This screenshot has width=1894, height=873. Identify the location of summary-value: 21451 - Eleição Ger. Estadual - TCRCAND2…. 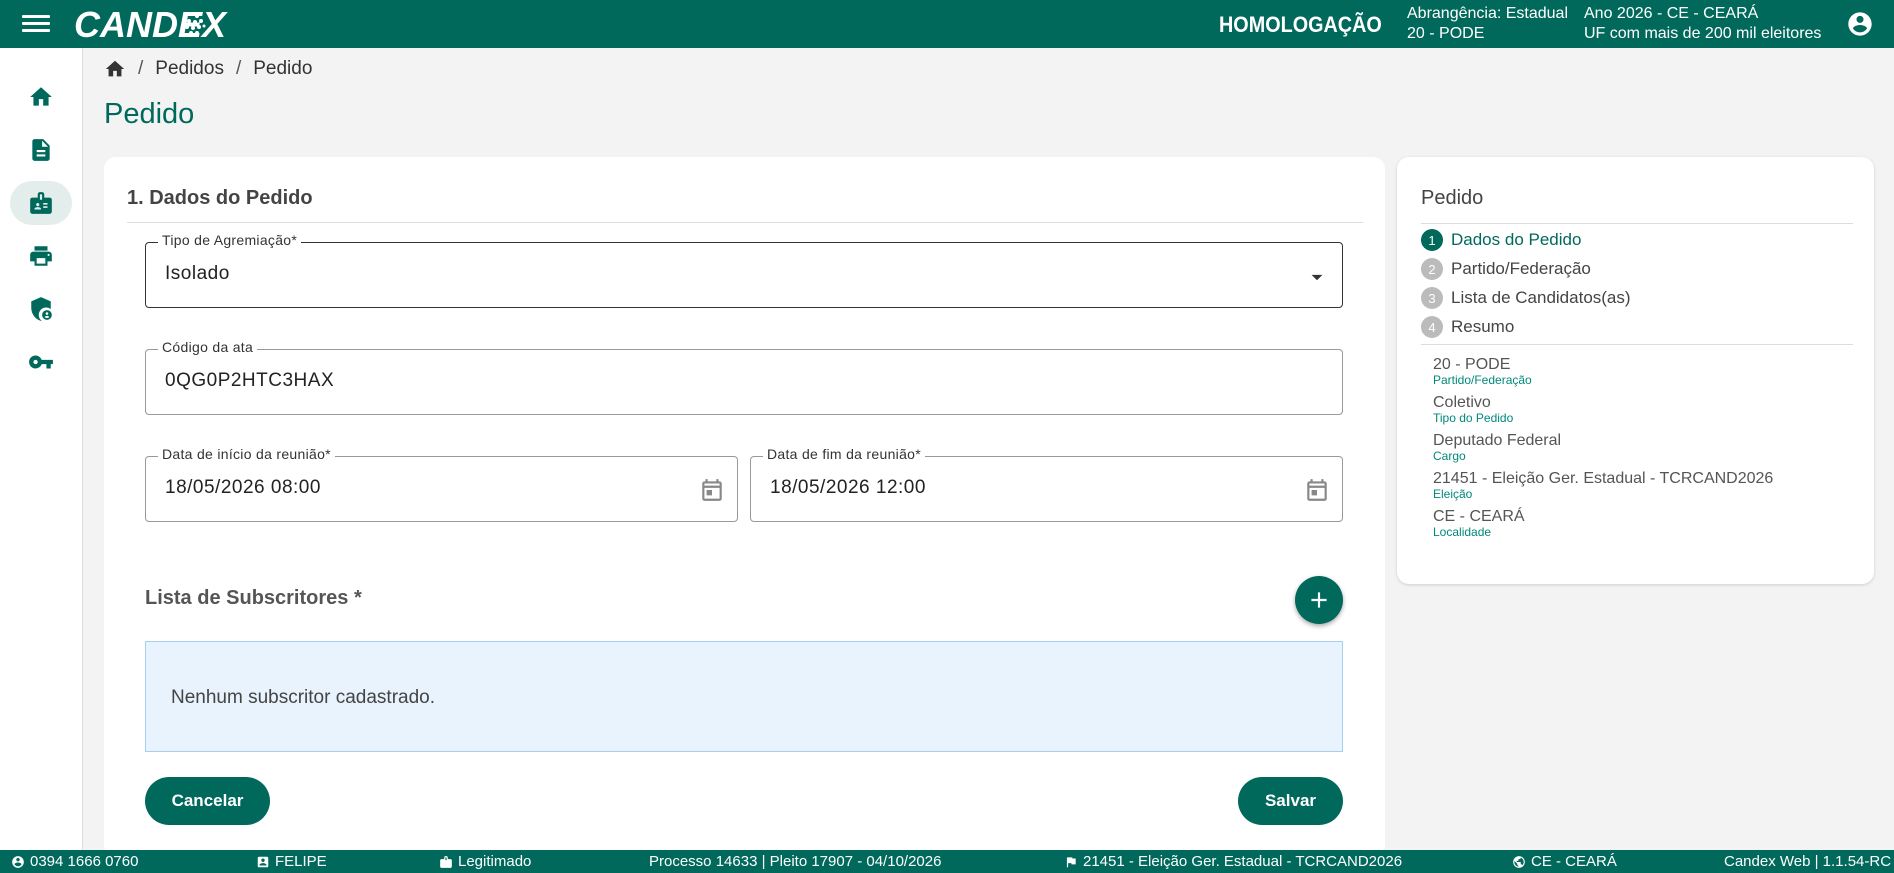
(1603, 478).